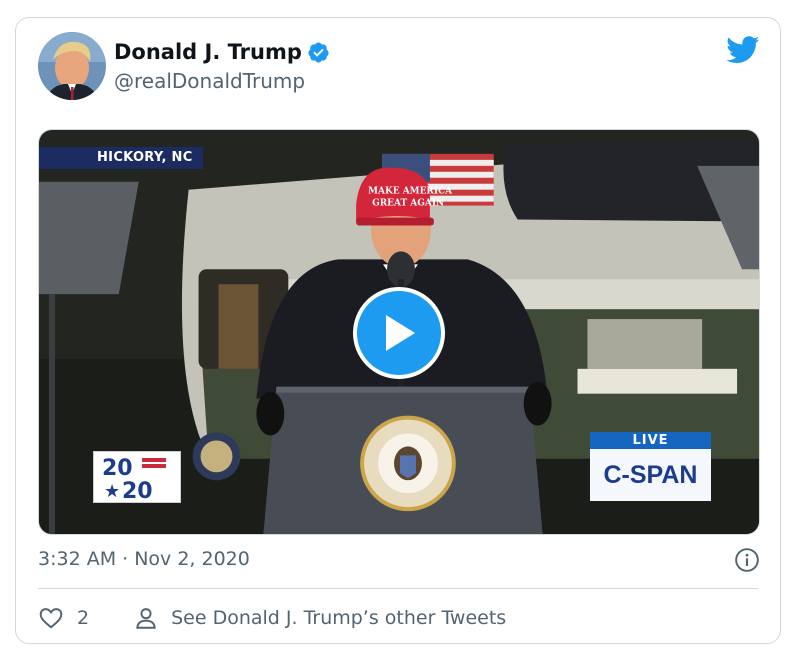 This screenshot has width=799, height=665. What do you see at coordinates (112, 491) in the screenshot?
I see `star-icon: ★` at bounding box center [112, 491].